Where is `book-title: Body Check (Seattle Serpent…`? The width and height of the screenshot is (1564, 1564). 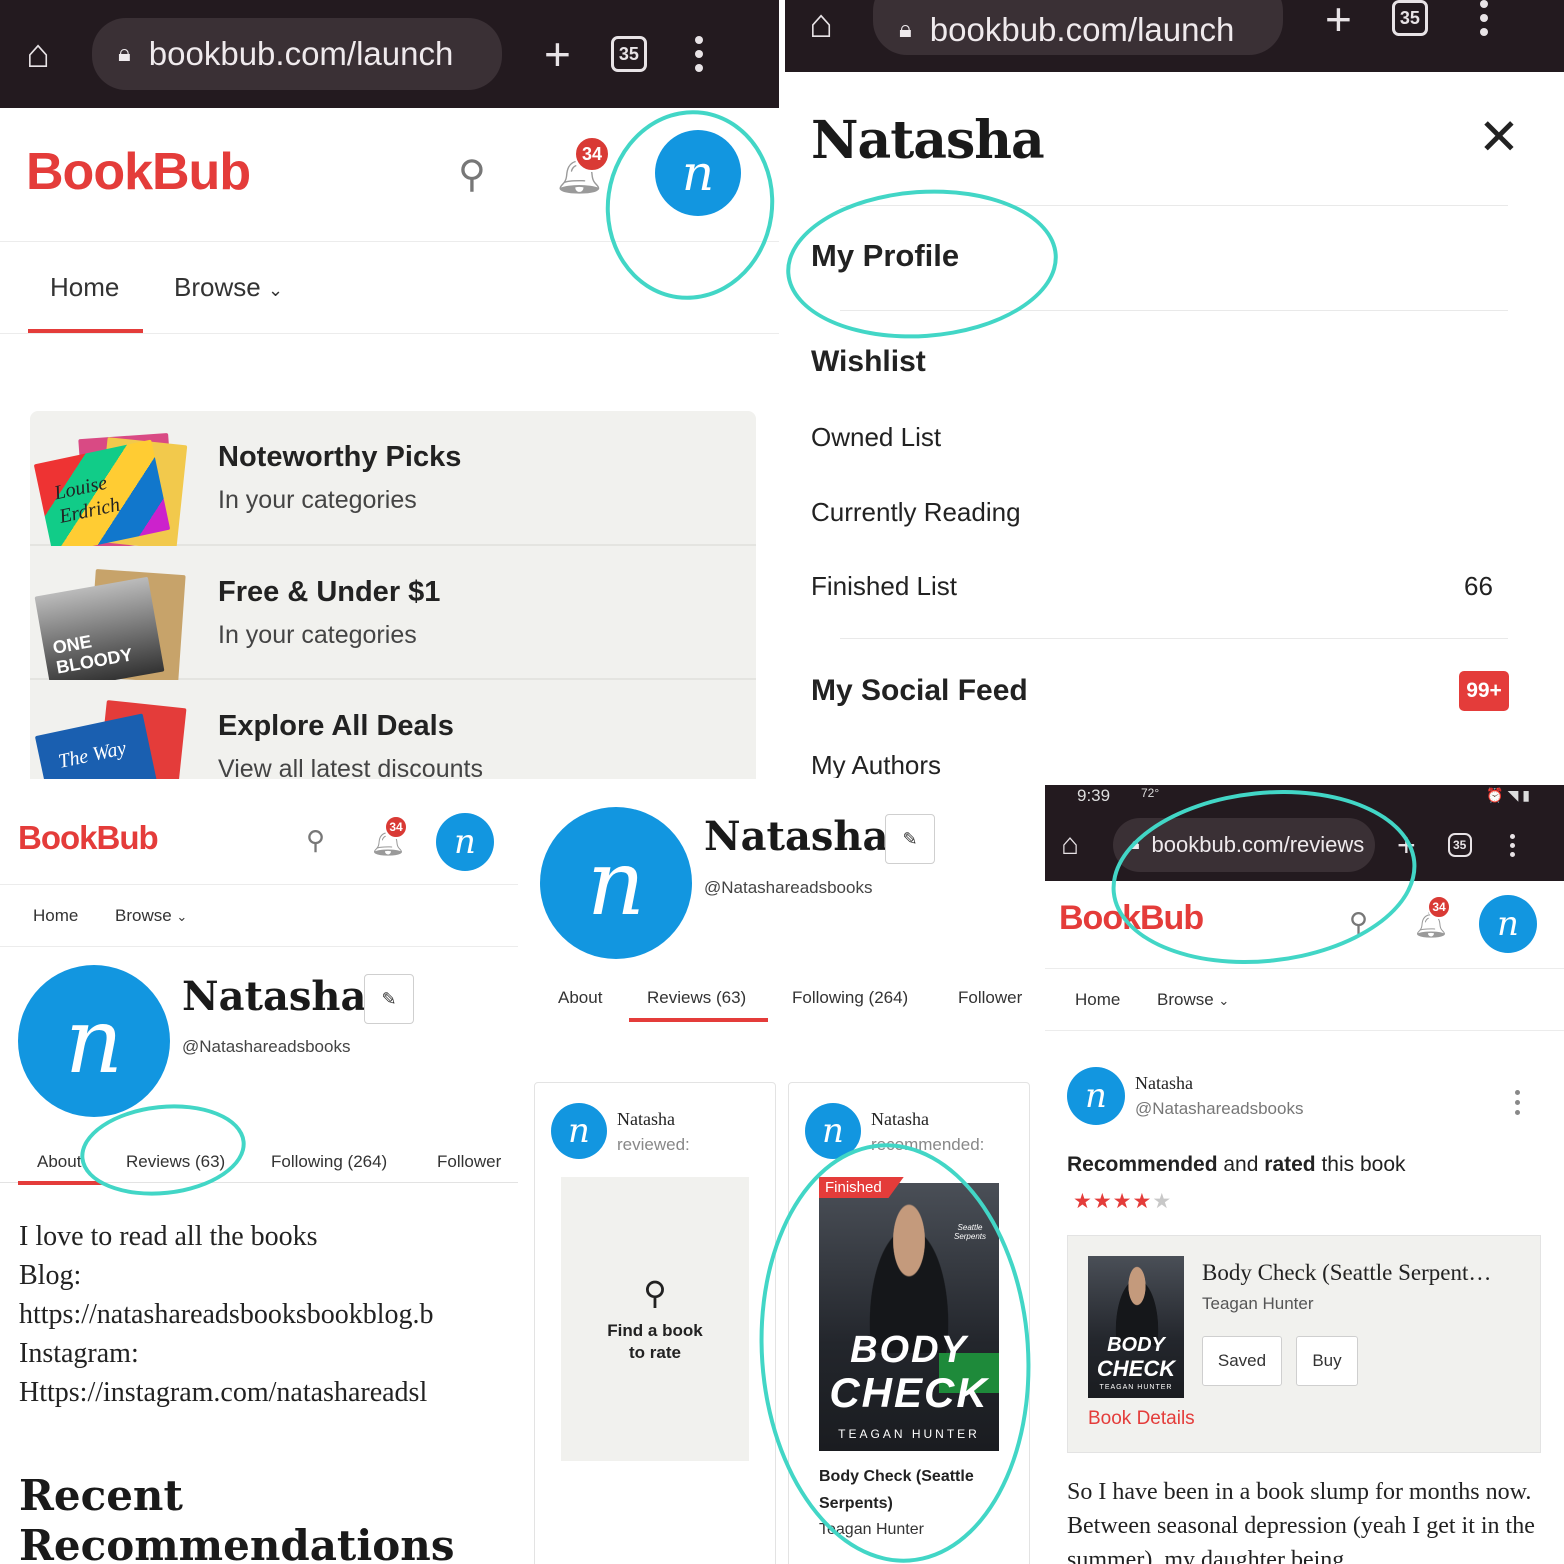 book-title: Body Check (Seattle Serpent… is located at coordinates (1346, 1273).